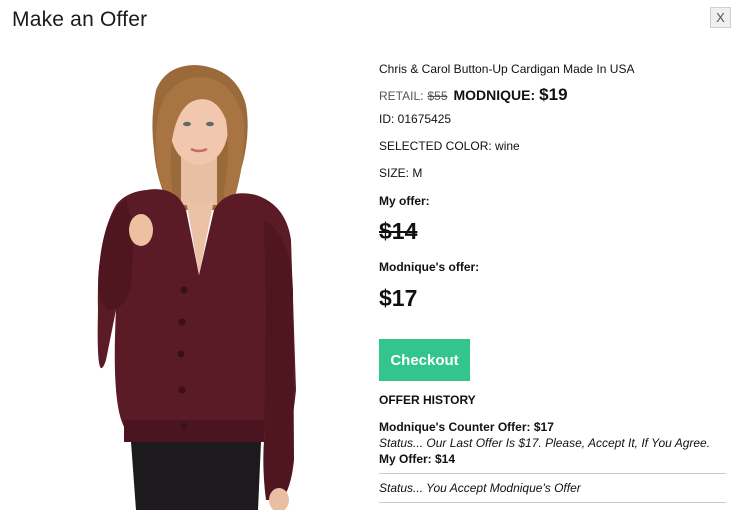  I want to click on retail-label: RETAIL:, so click(401, 96).